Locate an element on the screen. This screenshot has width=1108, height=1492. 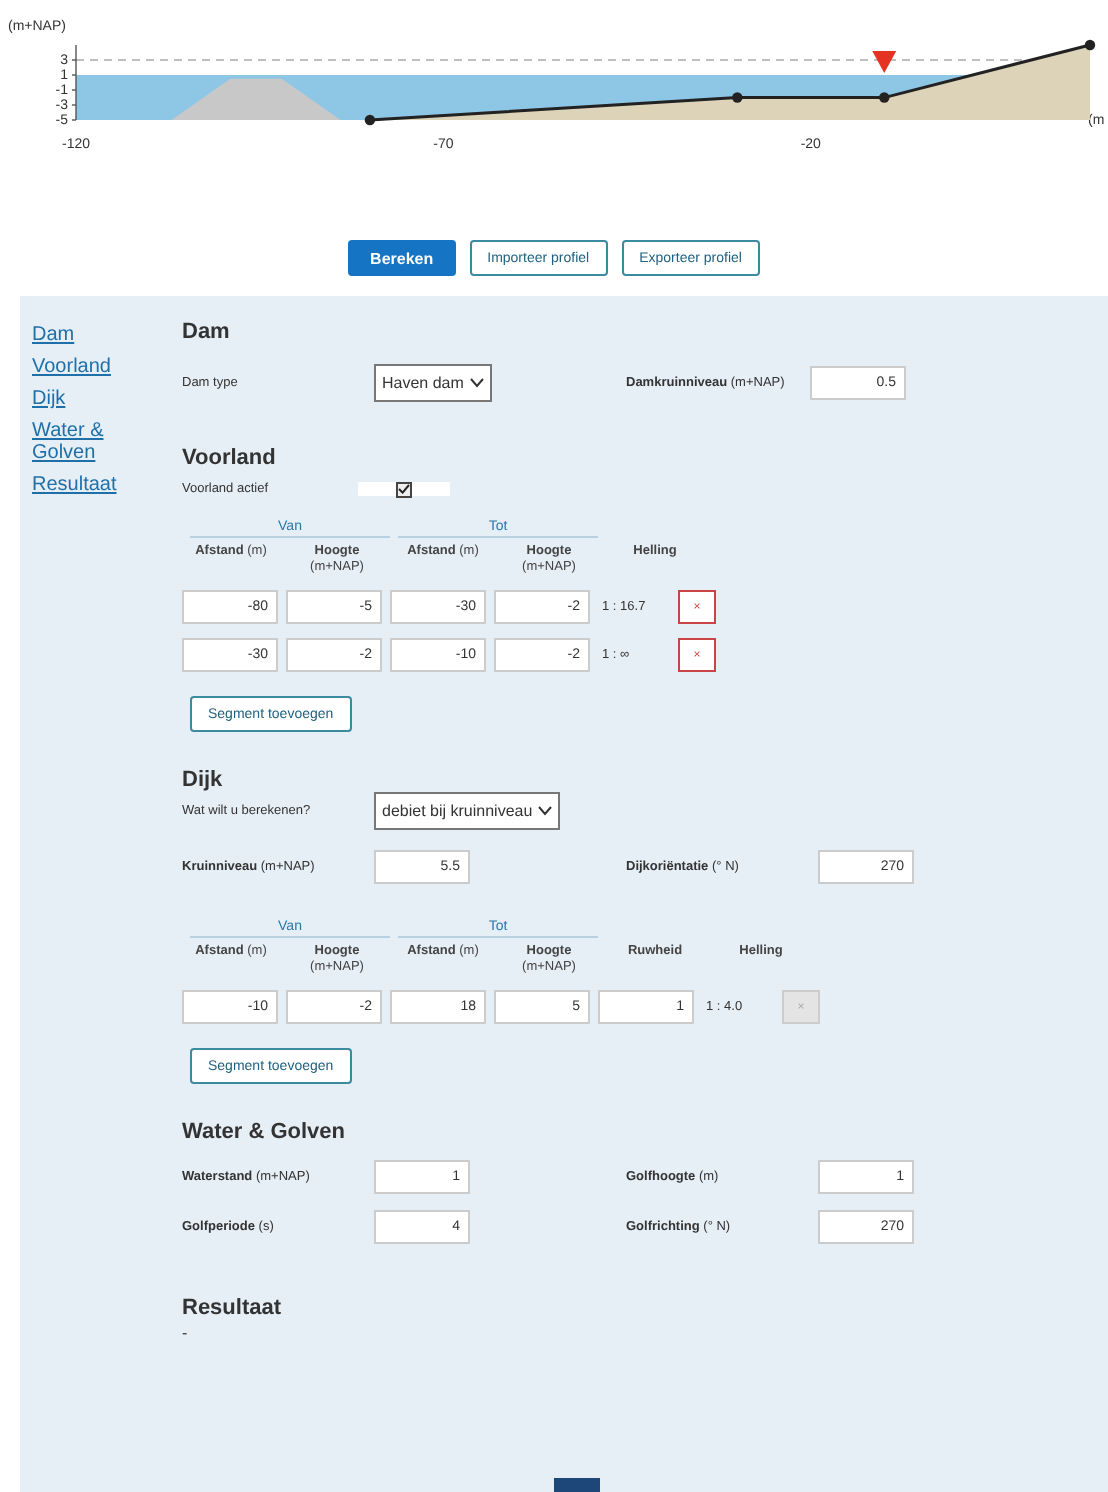
sidebar-link: Water & Golven is located at coordinates (76, 442).